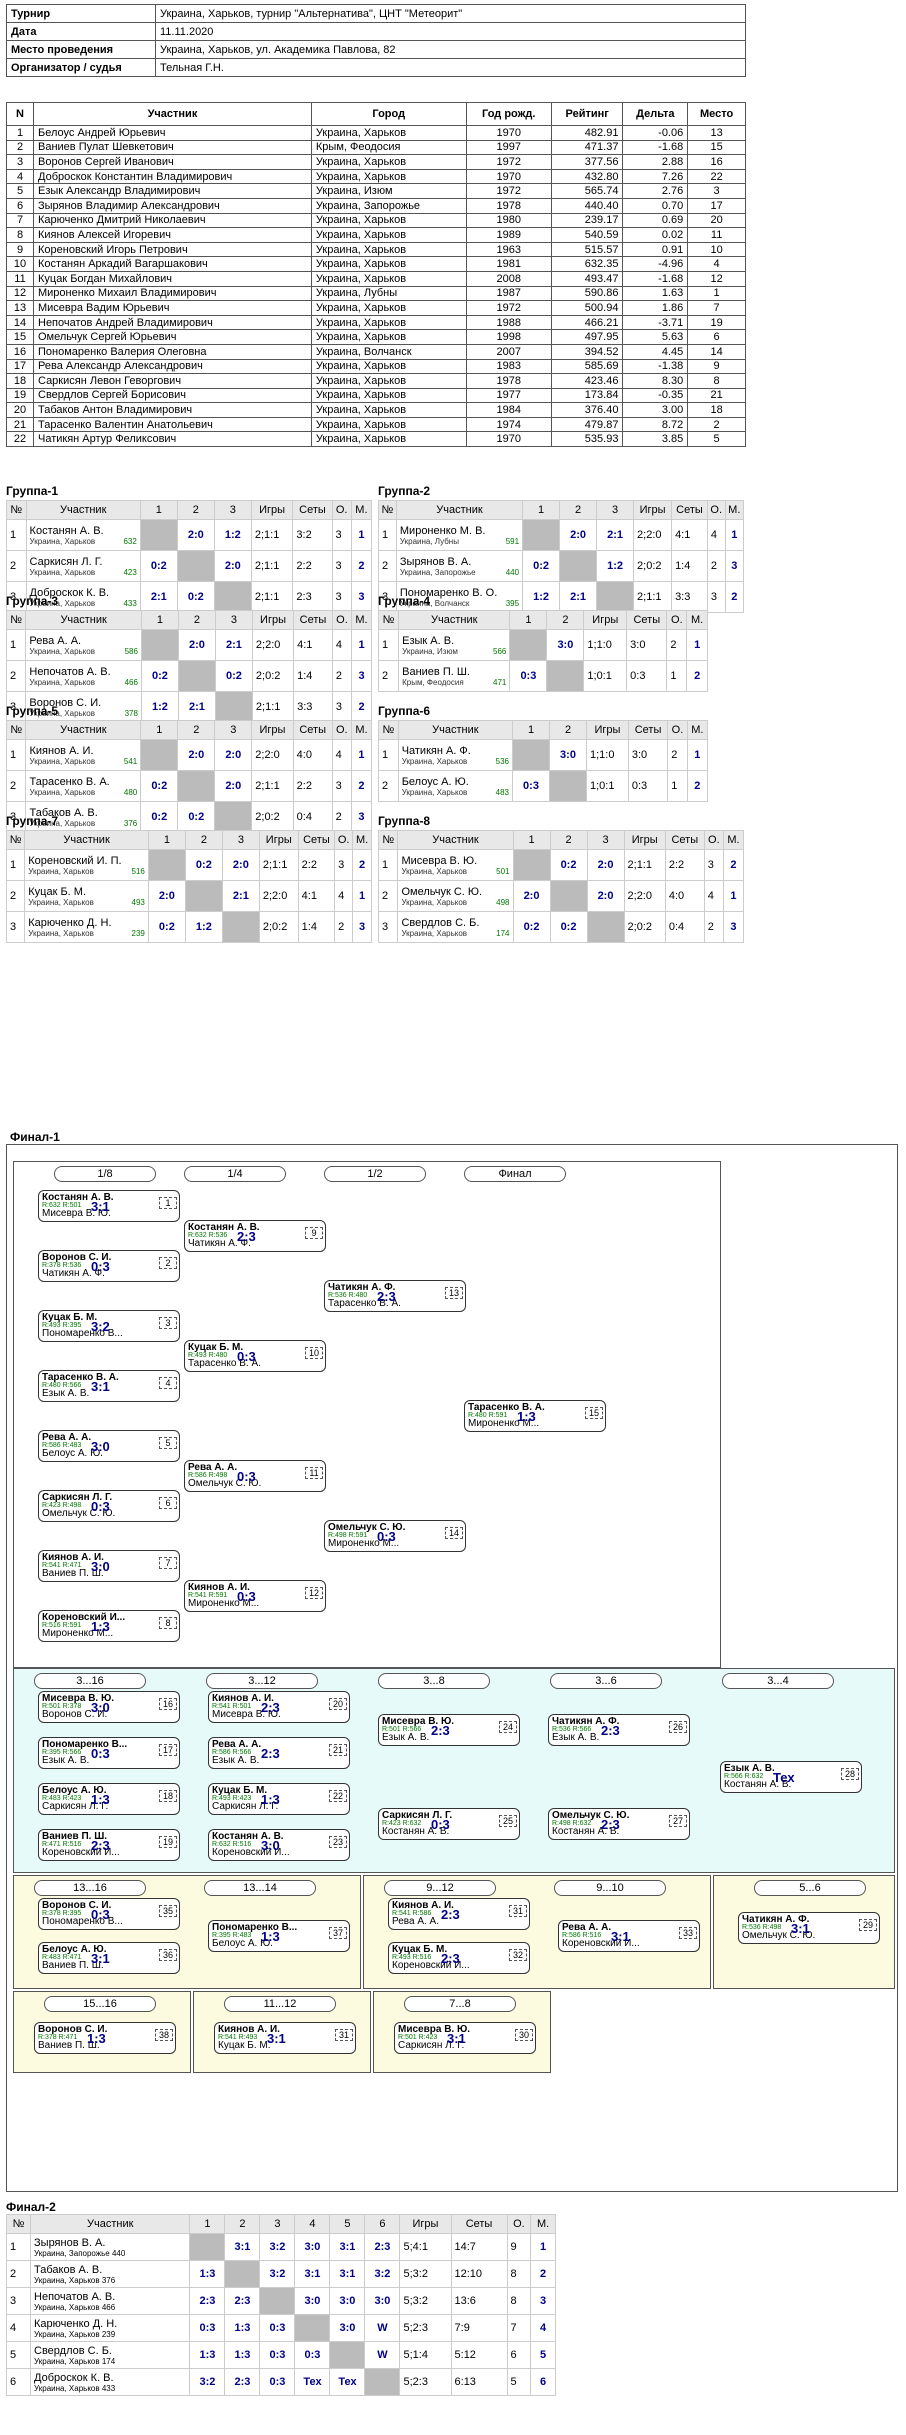  Describe the element at coordinates (159, 730) in the screenshot. I see `group-header: 1` at that location.